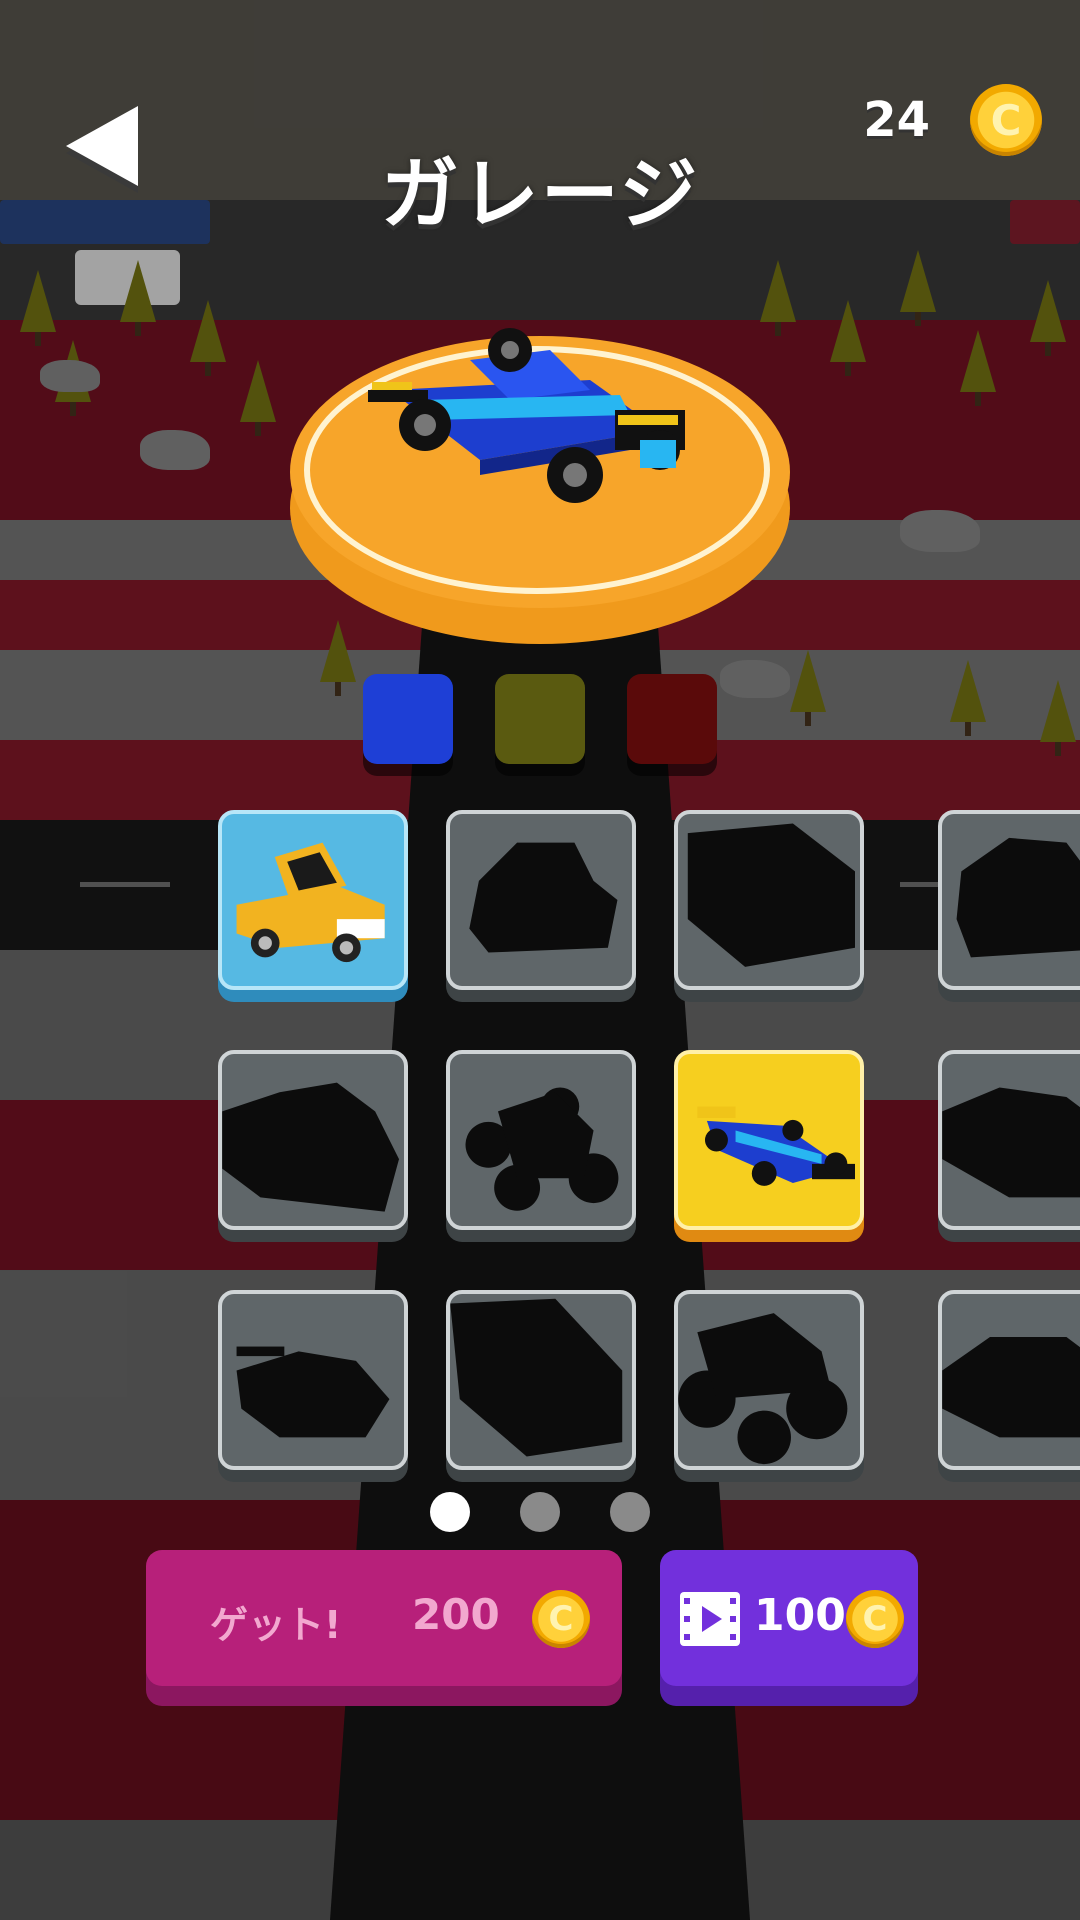  I want to click on coin-balance: 24, so click(896, 120).